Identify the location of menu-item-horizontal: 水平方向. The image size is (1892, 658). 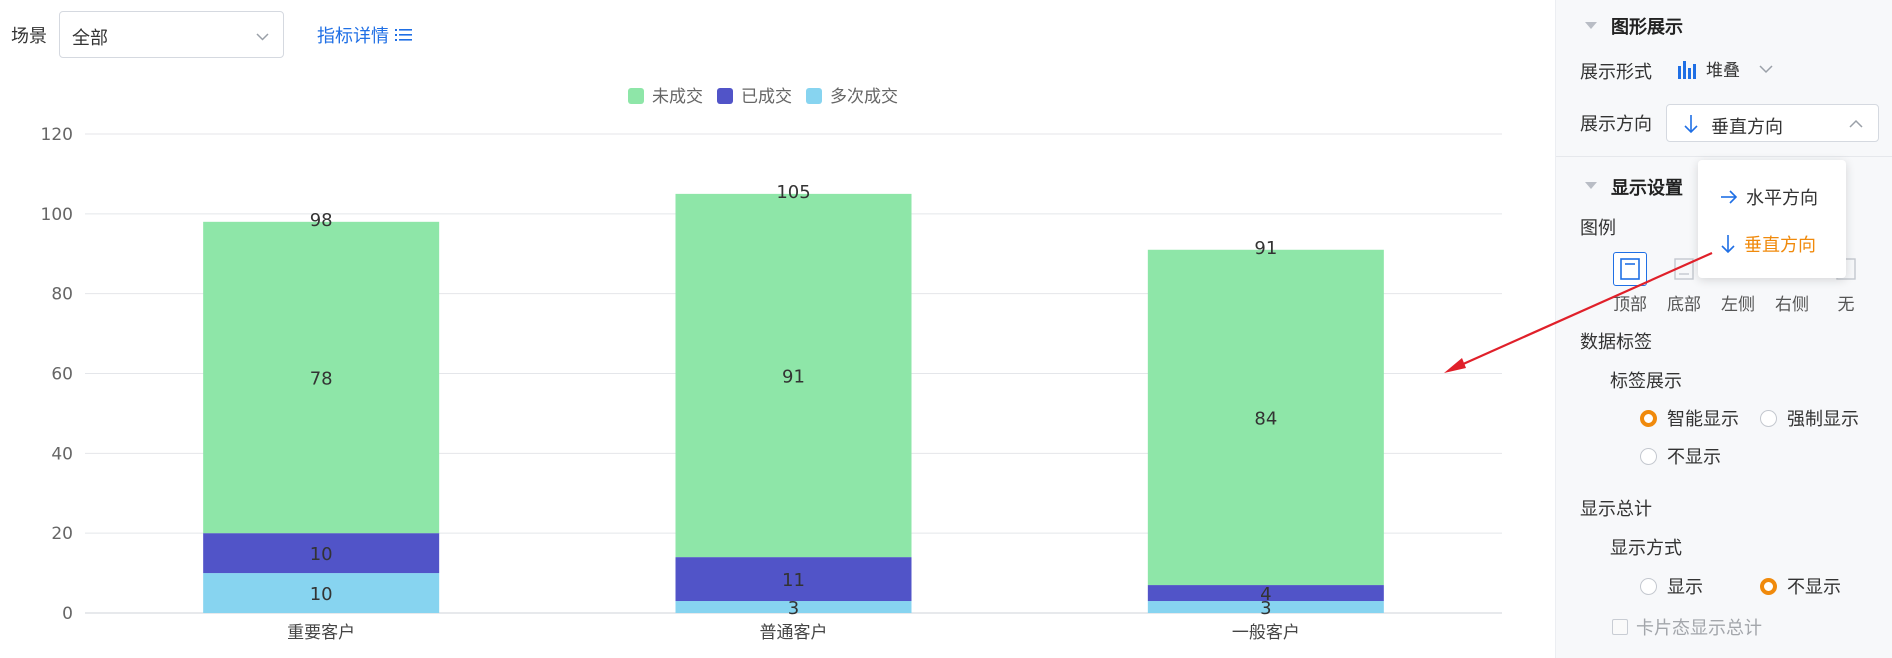
(1769, 197).